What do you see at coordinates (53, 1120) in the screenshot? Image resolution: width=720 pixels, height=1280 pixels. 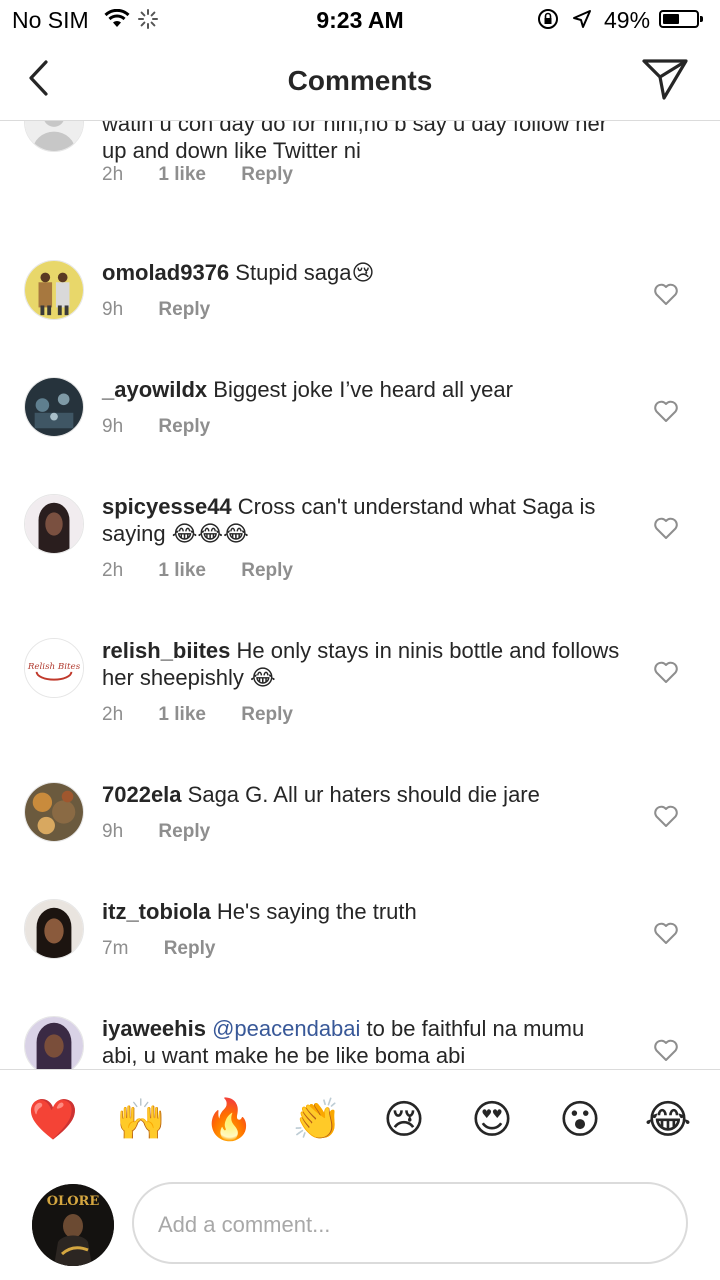 I see `emoji-heart-button: ❤️` at bounding box center [53, 1120].